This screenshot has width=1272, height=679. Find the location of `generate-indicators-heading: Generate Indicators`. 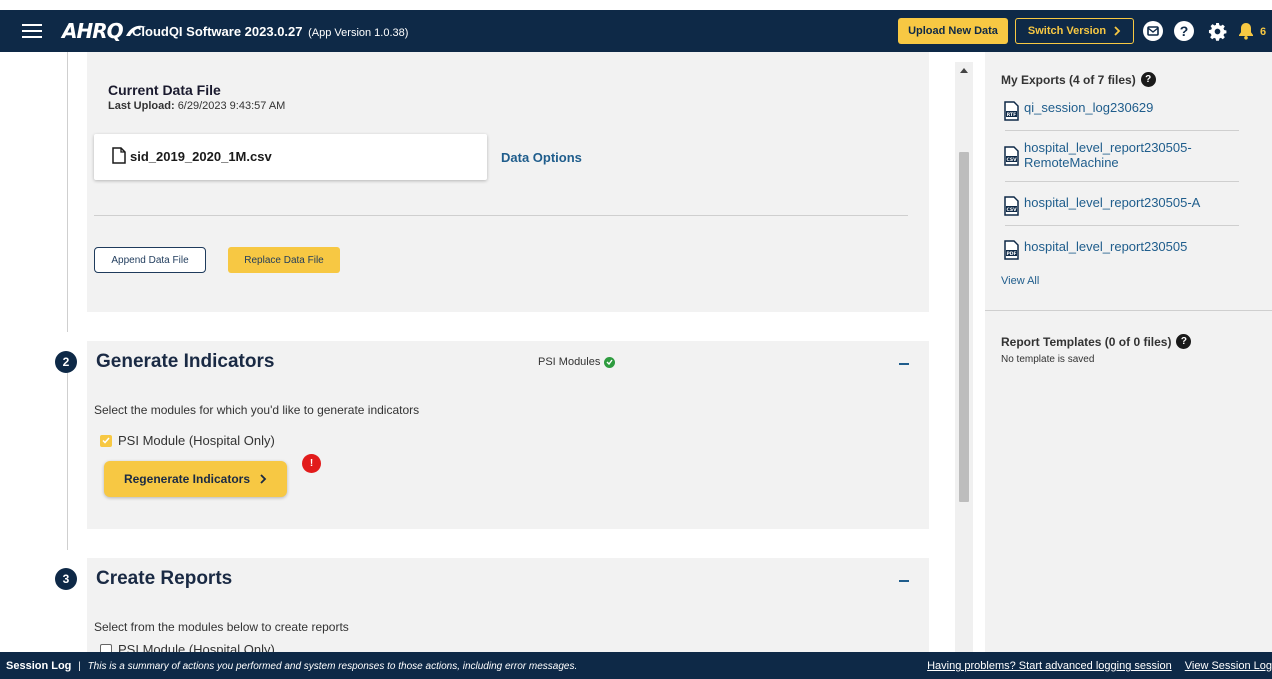

generate-indicators-heading: Generate Indicators is located at coordinates (185, 361).